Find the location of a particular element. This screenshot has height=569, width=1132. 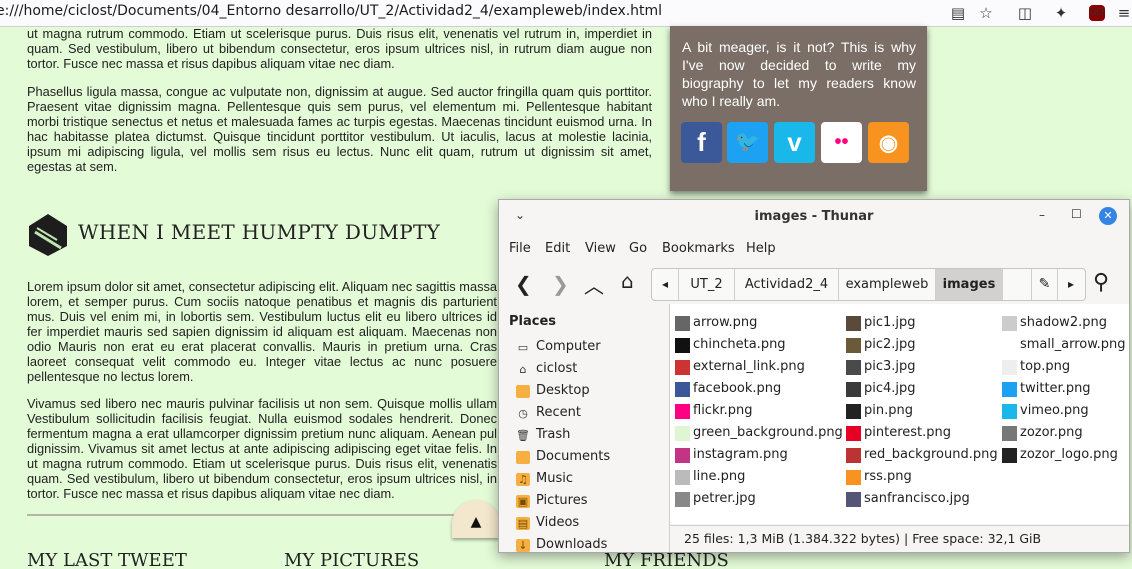

parent-folder-icon: ︿ is located at coordinates (594, 284).